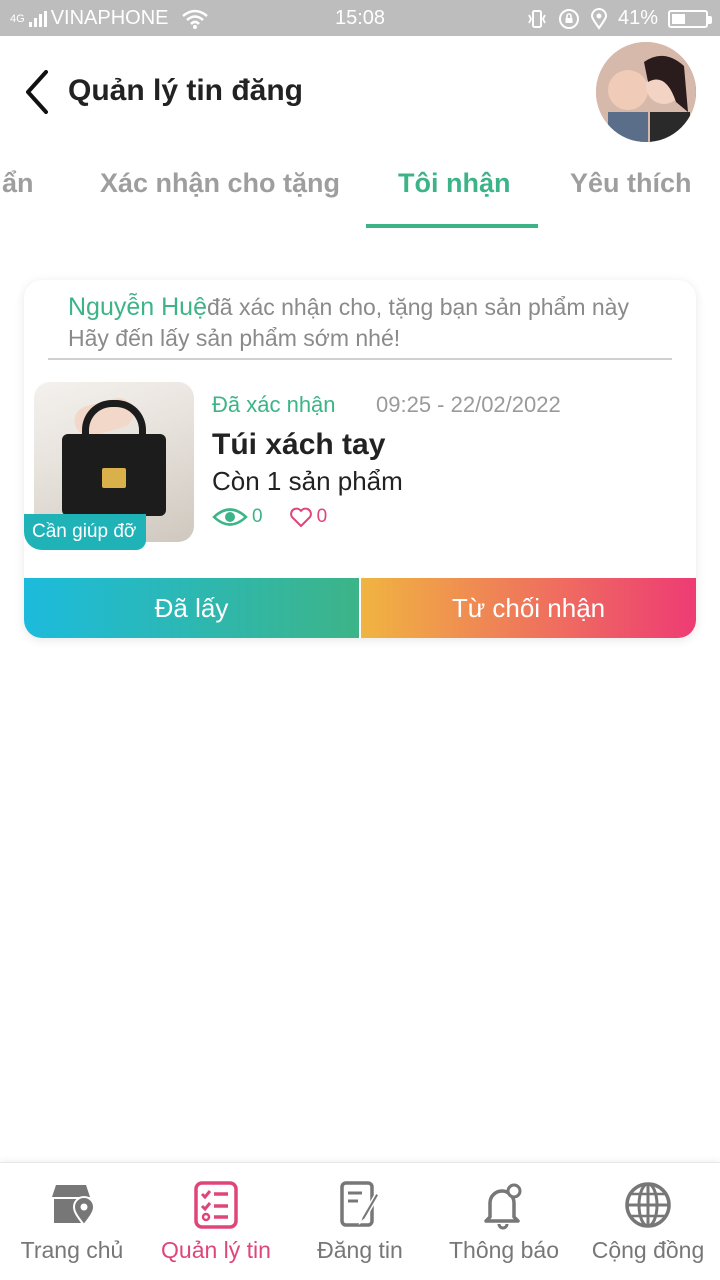 Image resolution: width=720 pixels, height=1280 pixels. Describe the element at coordinates (216, 1205) in the screenshot. I see `checklist-icon` at that location.